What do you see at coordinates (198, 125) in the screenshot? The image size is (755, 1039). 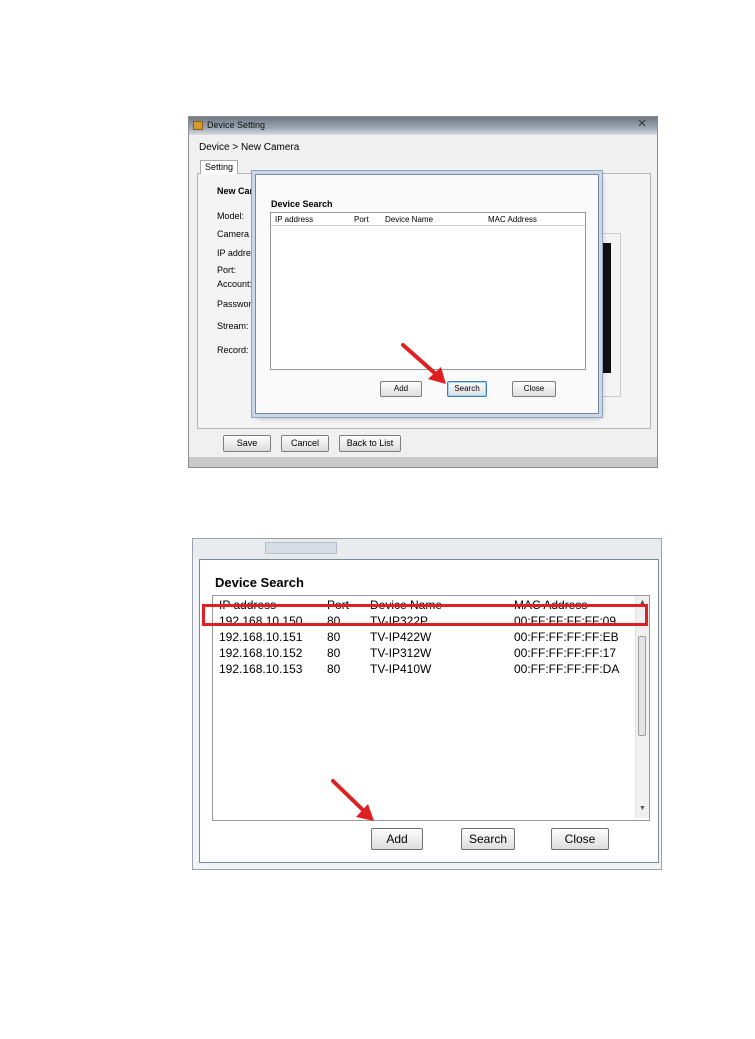 I see `app-icon` at bounding box center [198, 125].